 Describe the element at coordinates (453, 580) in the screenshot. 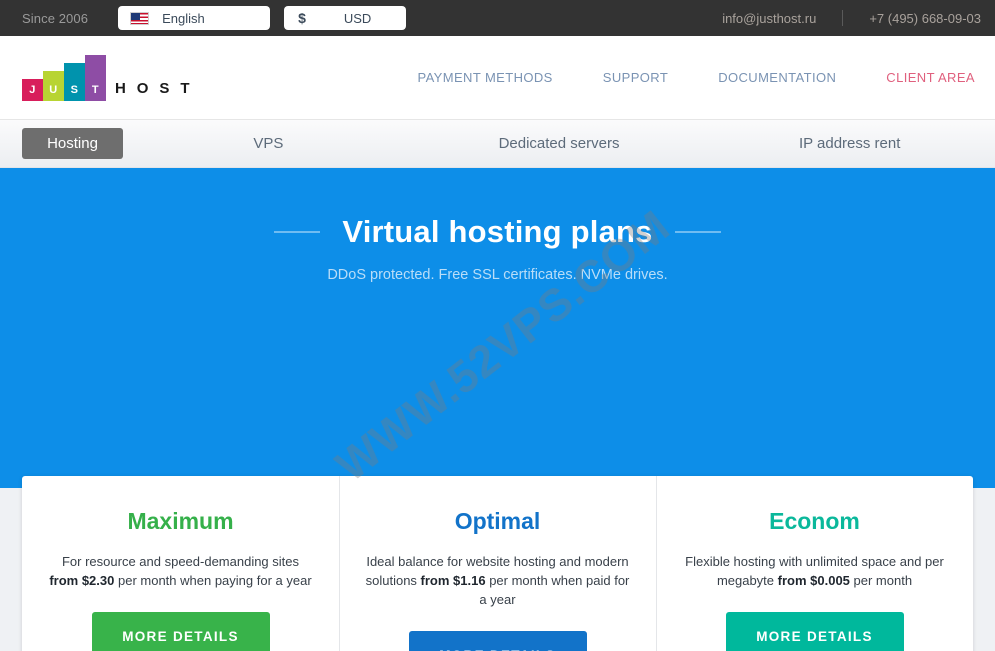

I see `plan-price: from $1.16` at that location.